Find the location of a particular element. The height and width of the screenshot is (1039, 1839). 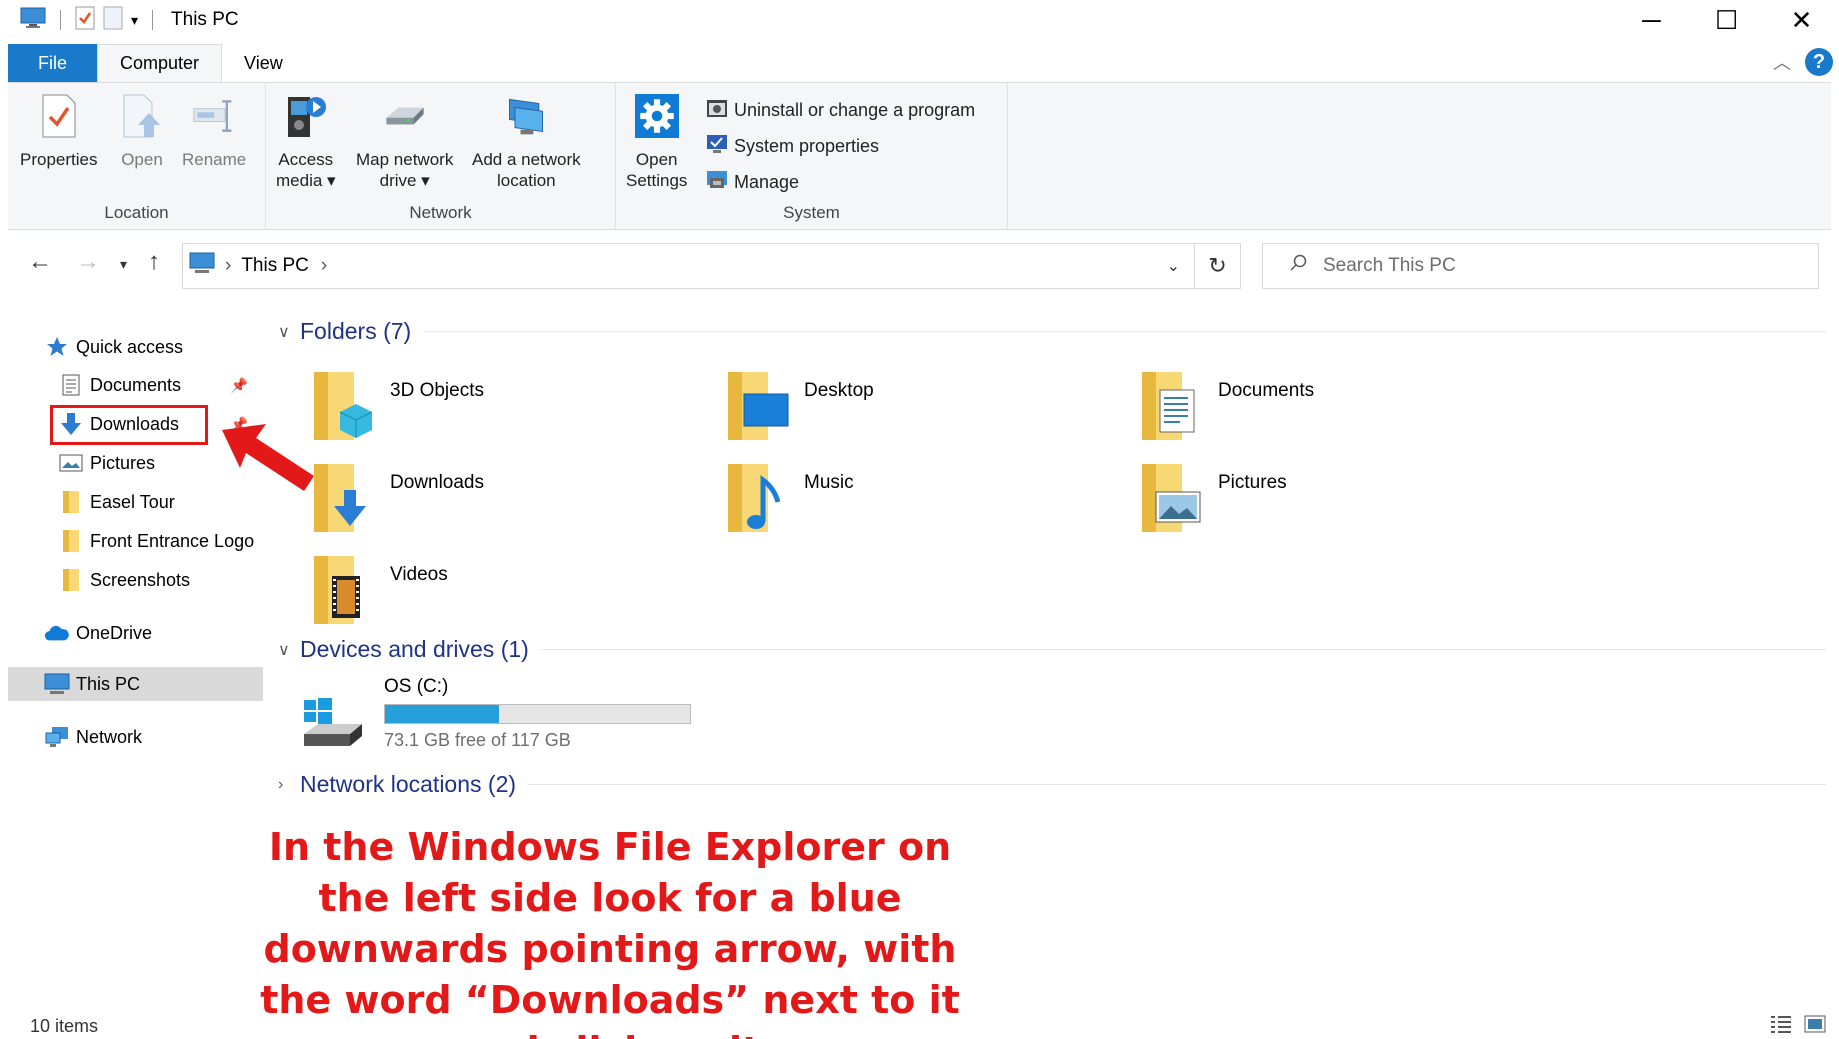

folder-videos: Videos is located at coordinates (379, 591).